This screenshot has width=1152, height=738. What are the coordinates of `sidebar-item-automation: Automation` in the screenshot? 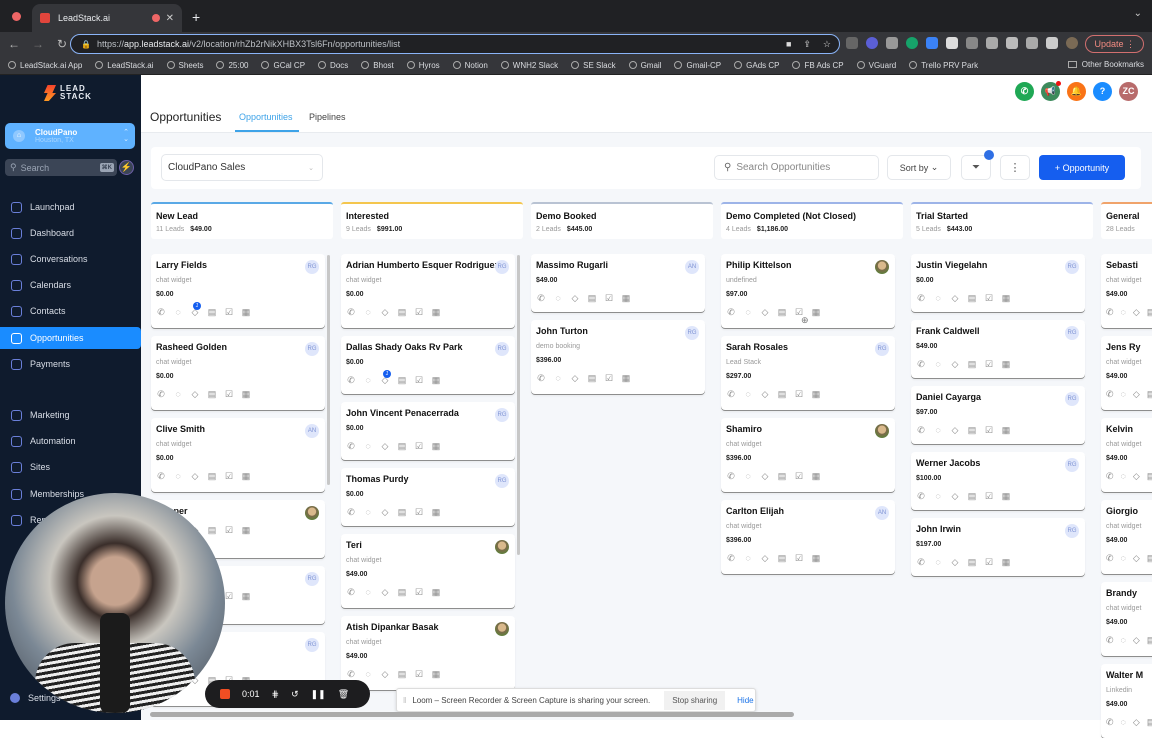 It's located at (70, 441).